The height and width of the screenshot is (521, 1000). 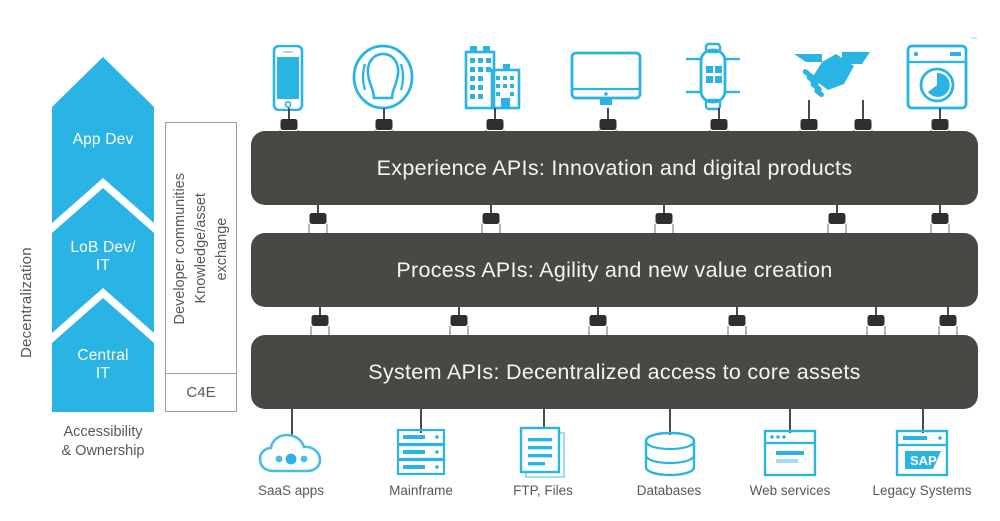 What do you see at coordinates (103, 442) in the screenshot?
I see `accessibility-ownership-caption: Accessibility & Ownership` at bounding box center [103, 442].